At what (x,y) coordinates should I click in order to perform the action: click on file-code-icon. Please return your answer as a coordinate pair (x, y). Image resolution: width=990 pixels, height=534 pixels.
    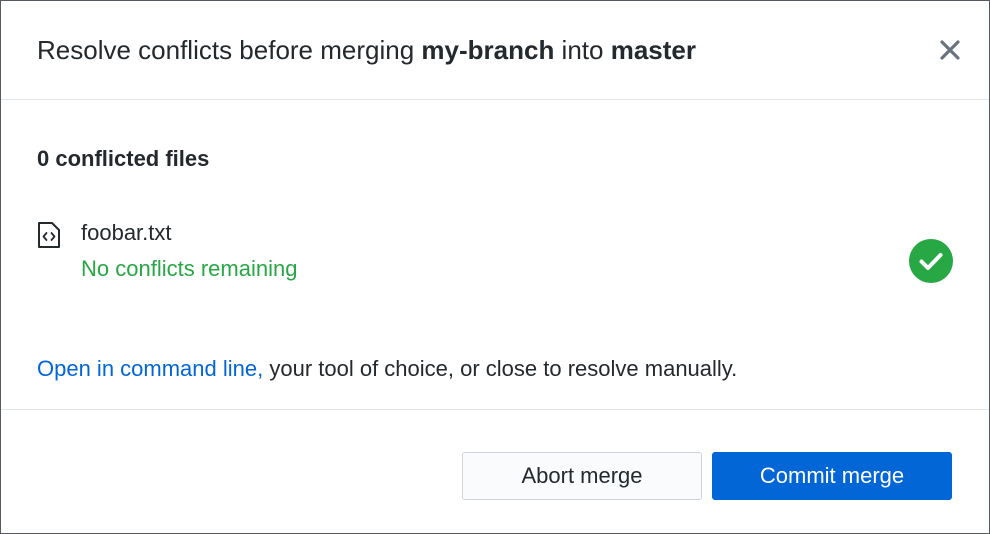
    Looking at the image, I should click on (49, 235).